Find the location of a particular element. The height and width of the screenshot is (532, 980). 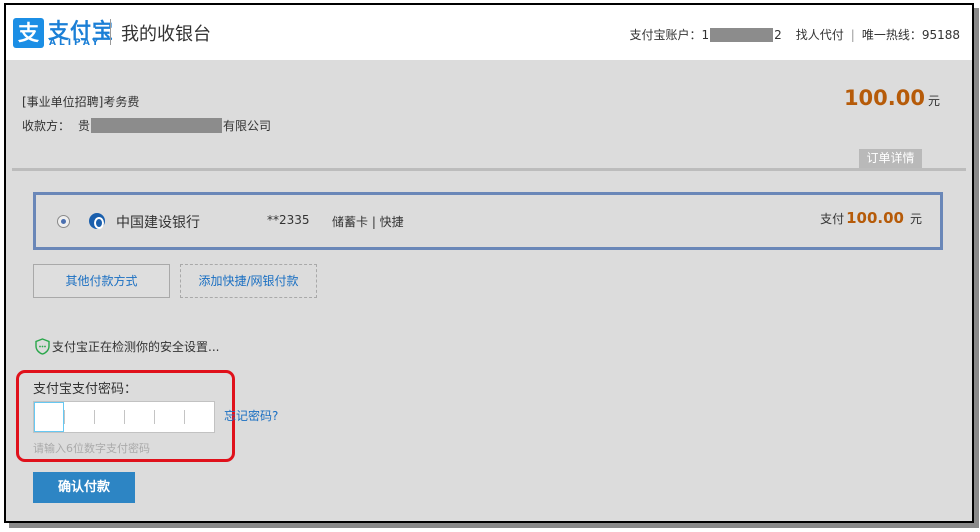

logo-divider is located at coordinates (110, 32).